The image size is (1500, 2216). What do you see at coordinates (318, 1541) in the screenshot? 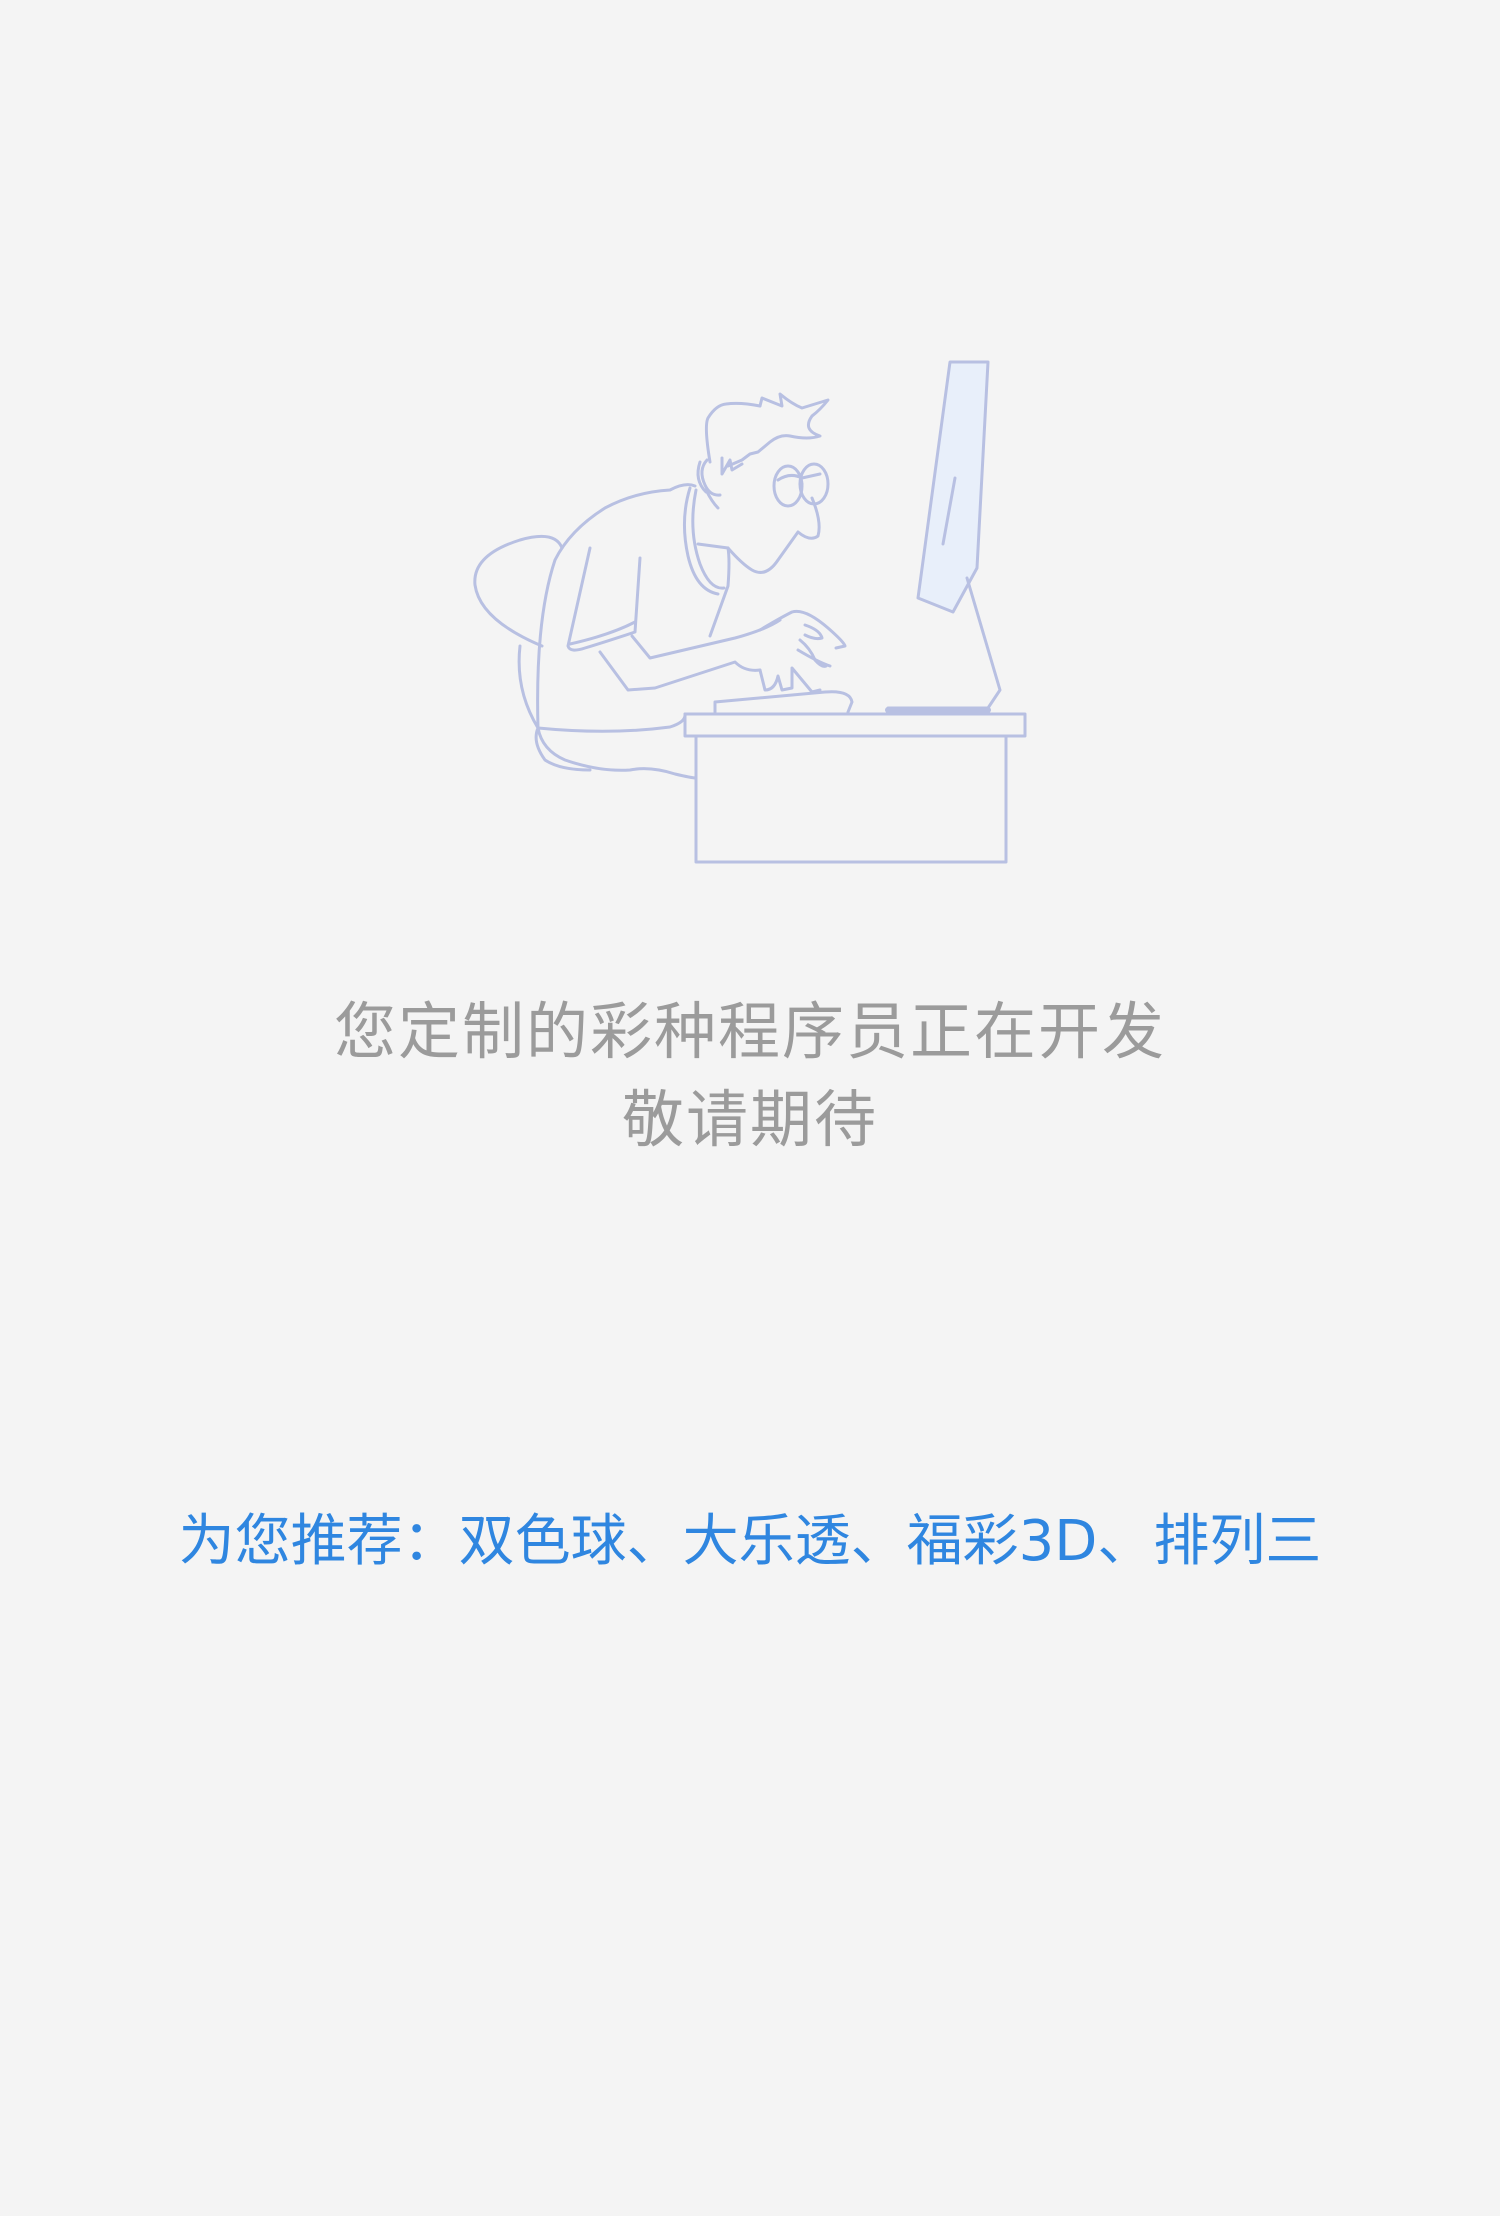
I see `recommend-prefix: 为您推荐：` at bounding box center [318, 1541].